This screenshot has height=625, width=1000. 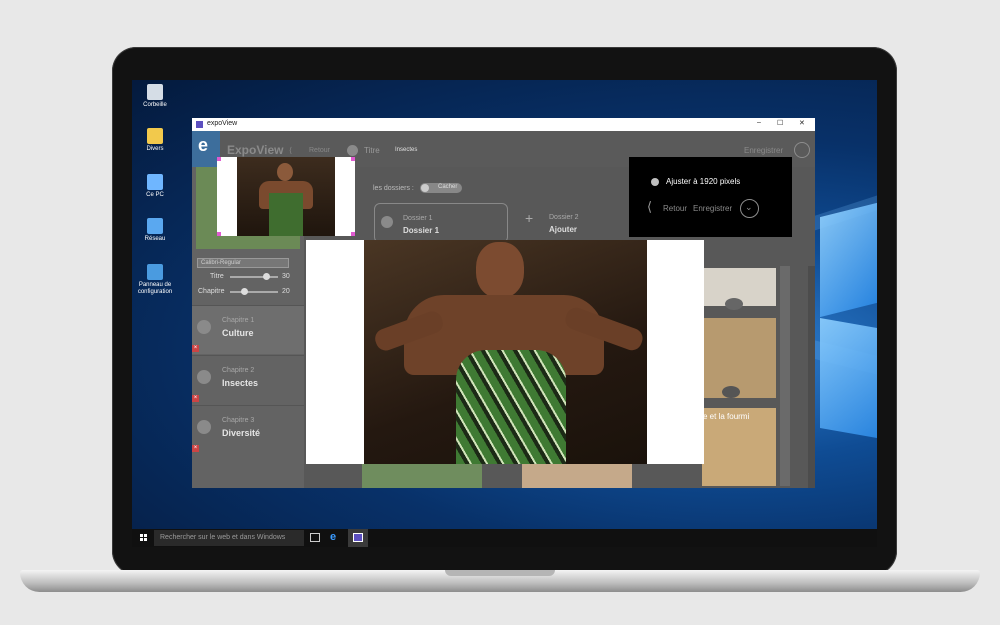 What do you see at coordinates (217, 276) in the screenshot?
I see `slider-label-titre: Titre` at bounding box center [217, 276].